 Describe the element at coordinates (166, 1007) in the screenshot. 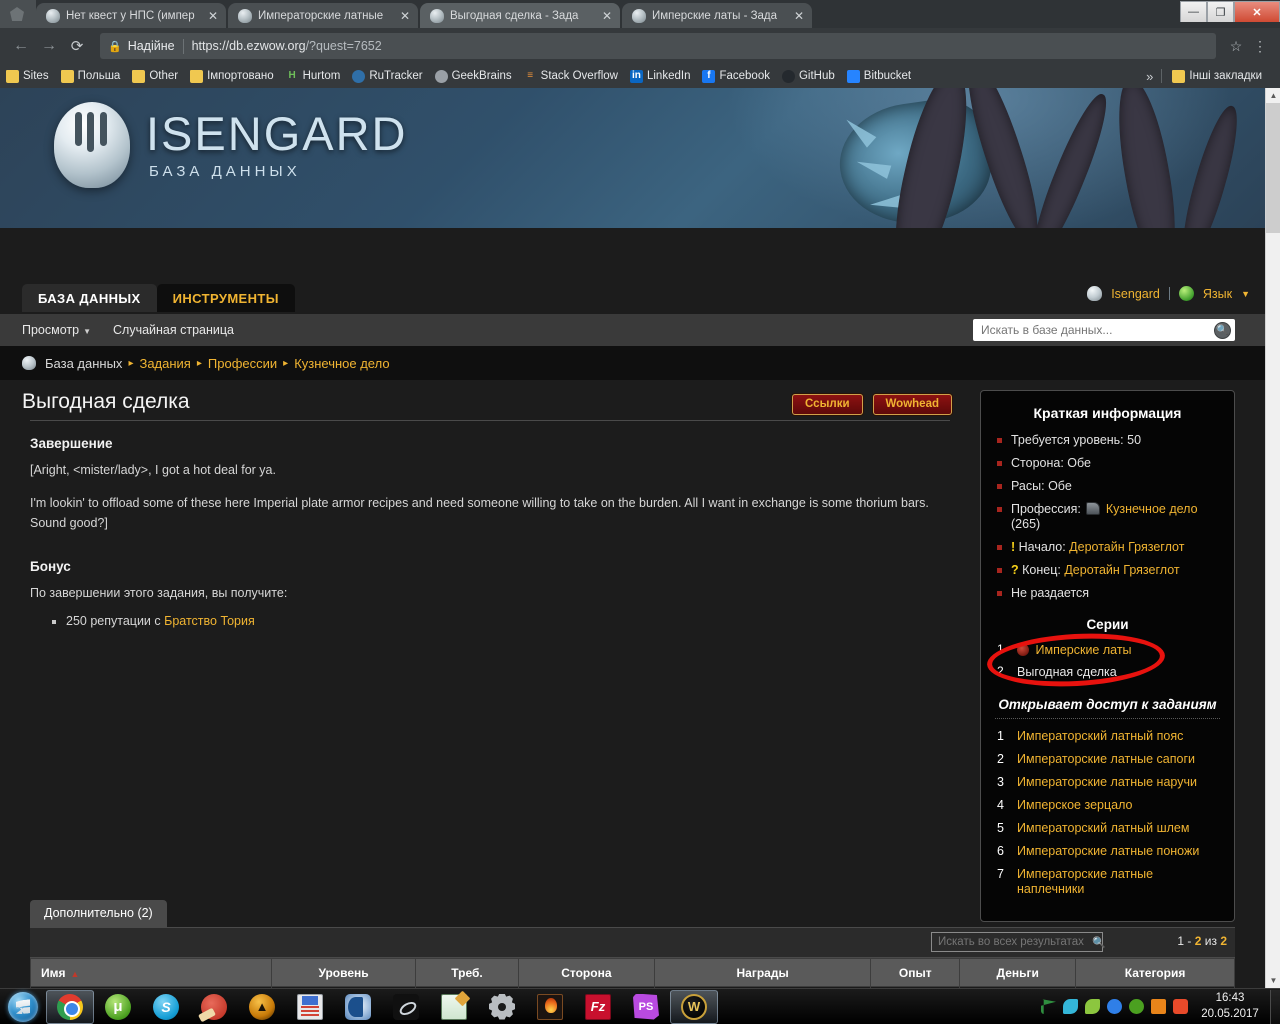

I see `taskbar-item-skype: S` at that location.